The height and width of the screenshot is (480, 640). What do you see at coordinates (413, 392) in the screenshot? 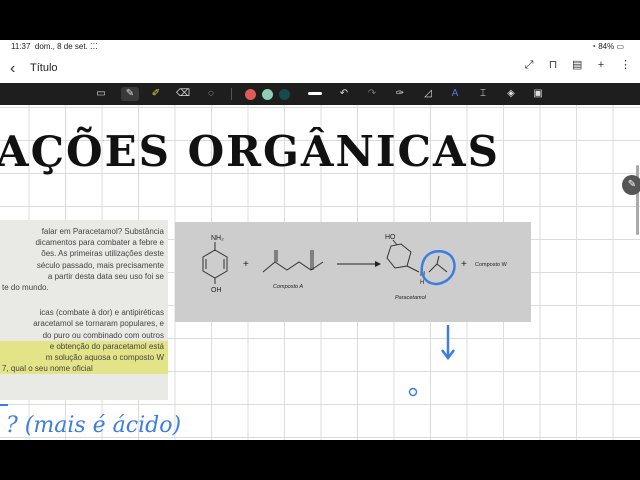
I see `pen-cursor-icon` at bounding box center [413, 392].